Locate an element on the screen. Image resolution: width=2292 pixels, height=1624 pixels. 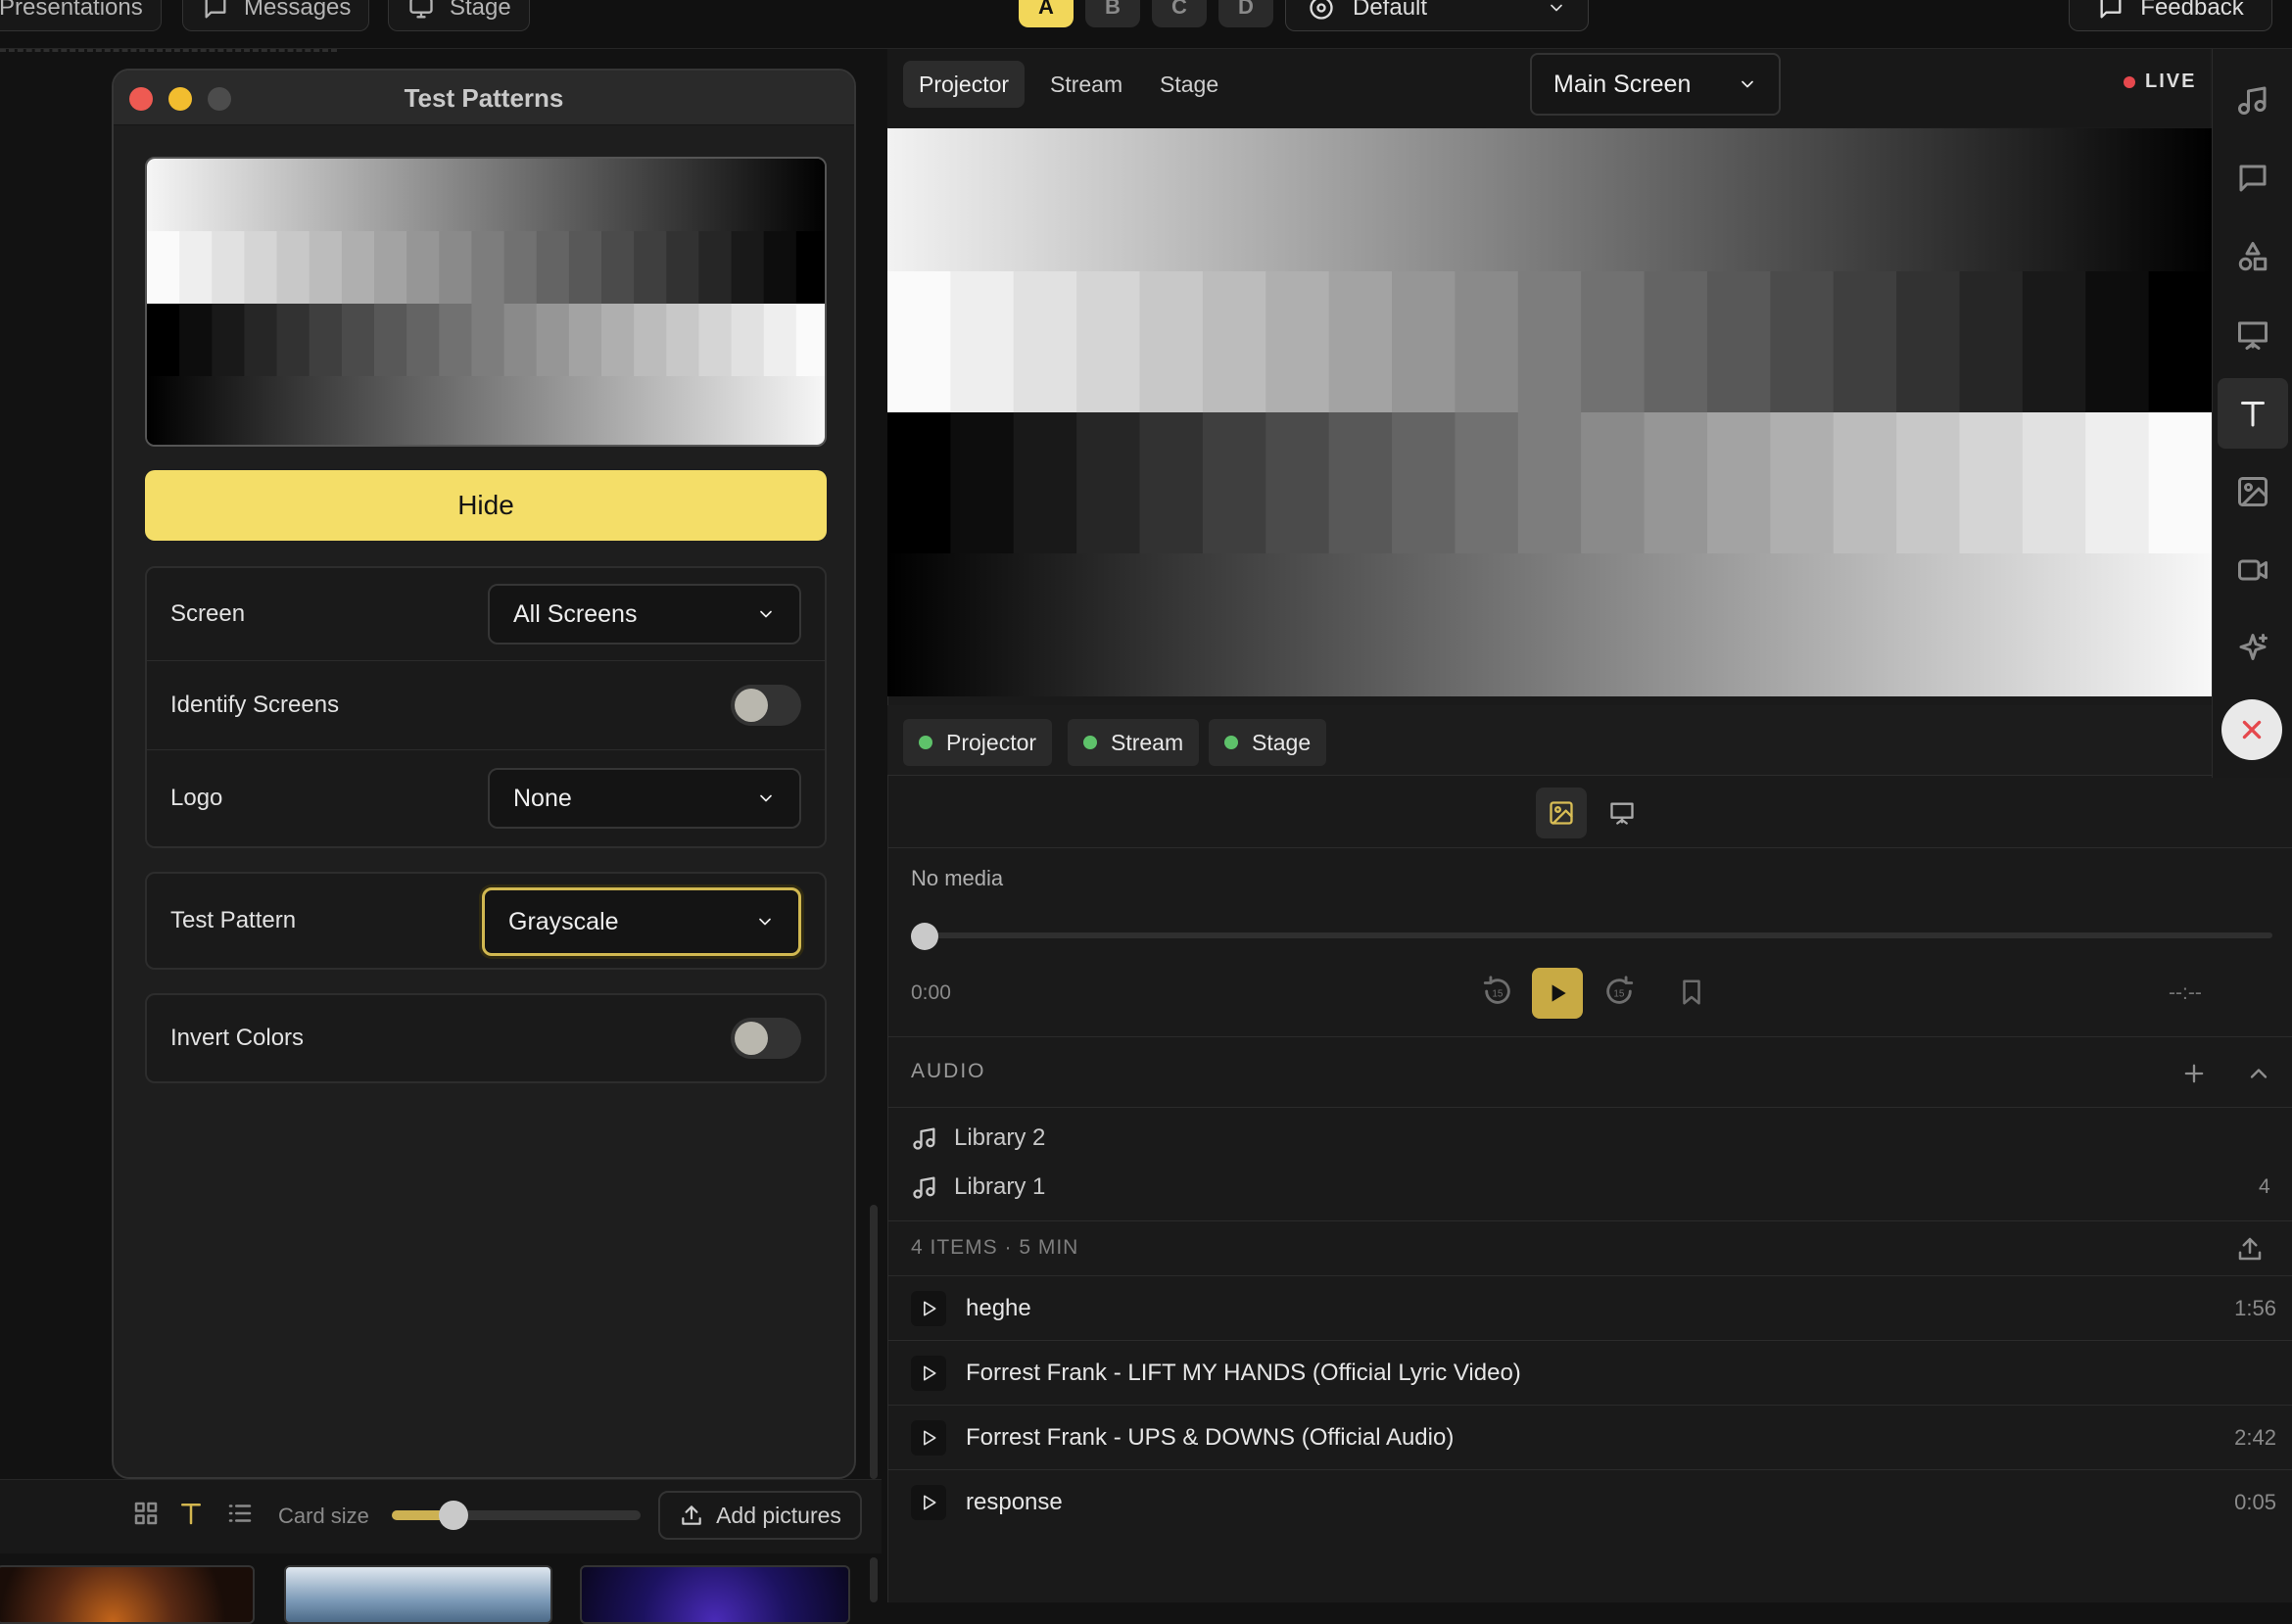
share-icon is located at coordinates (2250, 1249).